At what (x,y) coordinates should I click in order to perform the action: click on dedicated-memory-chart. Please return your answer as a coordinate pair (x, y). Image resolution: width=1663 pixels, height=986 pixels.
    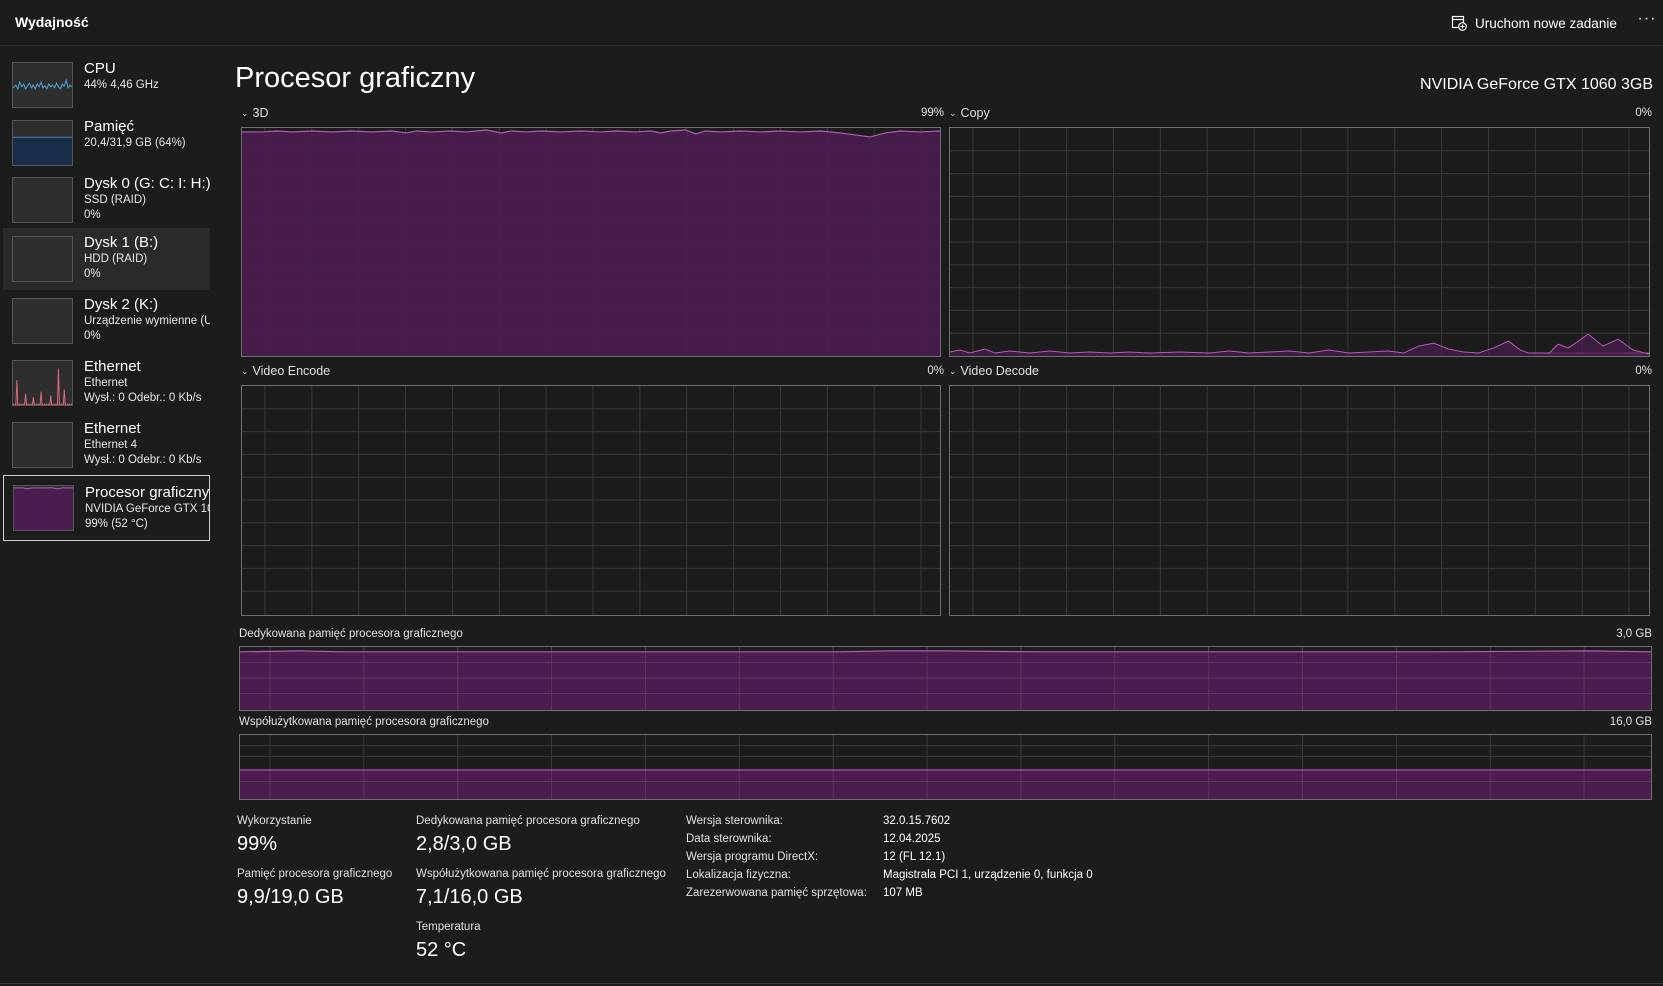
    Looking at the image, I should click on (945, 678).